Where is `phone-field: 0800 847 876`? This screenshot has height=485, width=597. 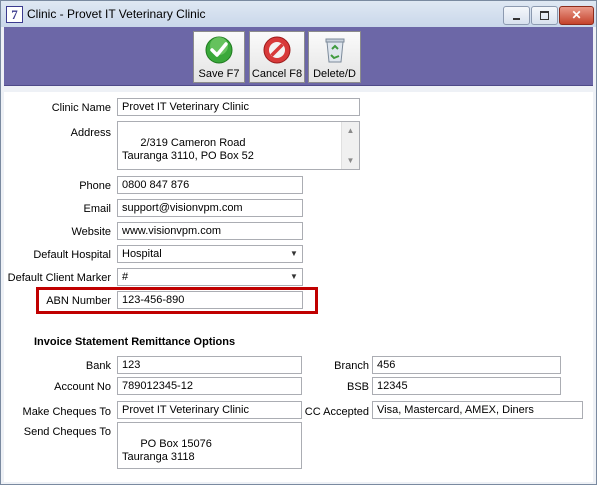 phone-field: 0800 847 876 is located at coordinates (210, 185).